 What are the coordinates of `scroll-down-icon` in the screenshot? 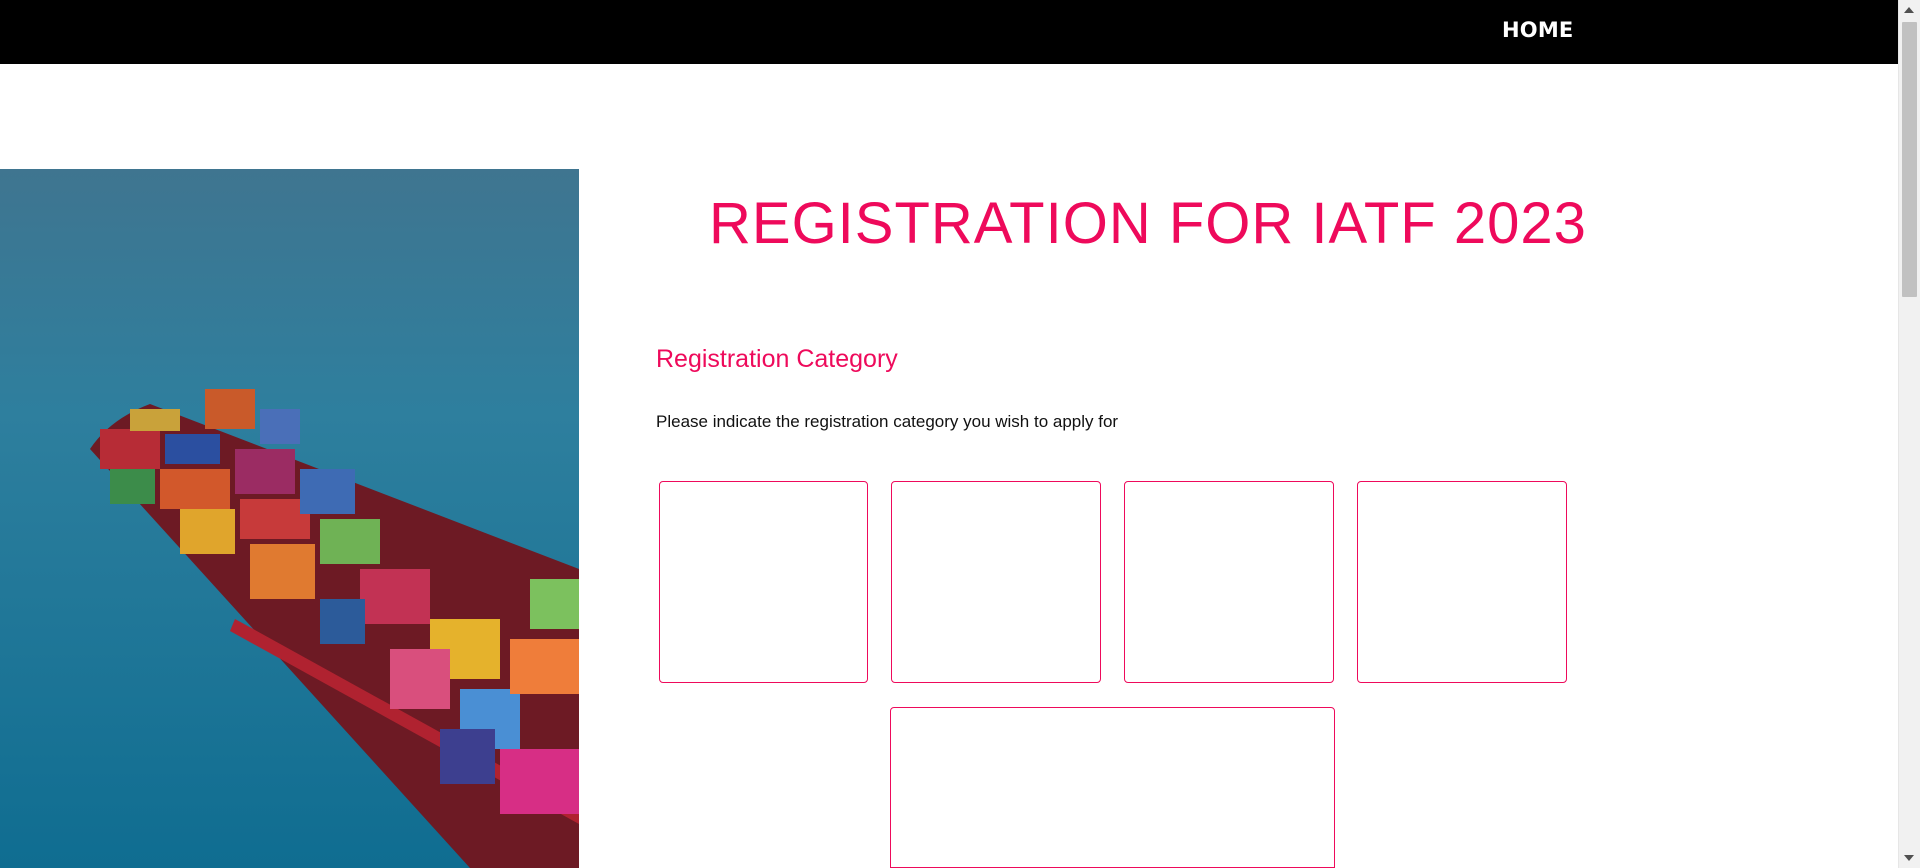 It's located at (1909, 858).